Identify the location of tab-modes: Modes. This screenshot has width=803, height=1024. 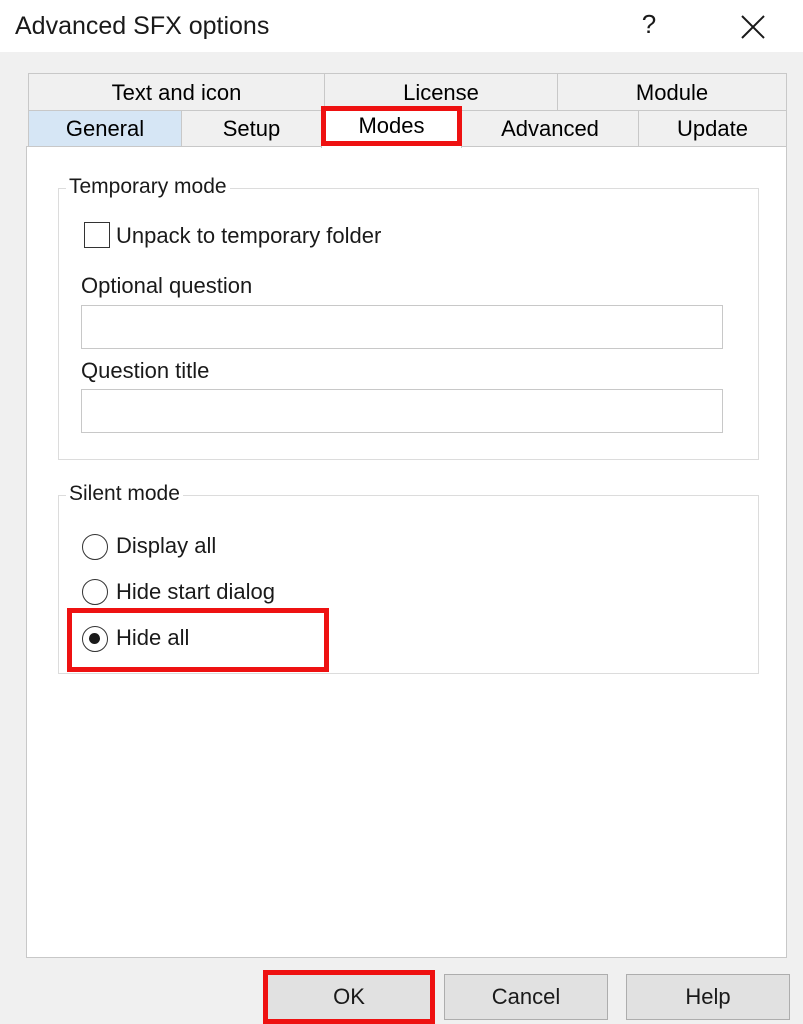
(391, 128).